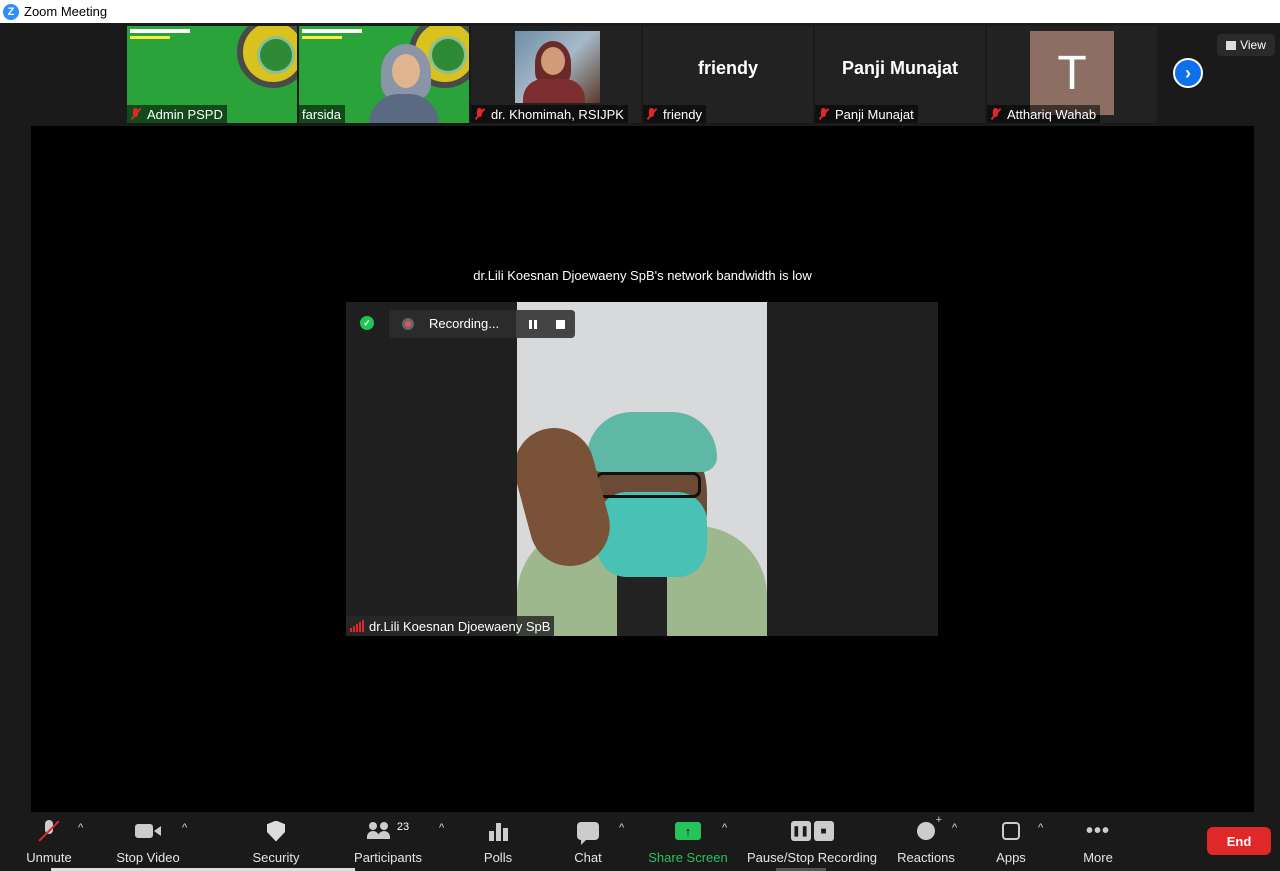  Describe the element at coordinates (276, 831) in the screenshot. I see `shield-icon` at that location.